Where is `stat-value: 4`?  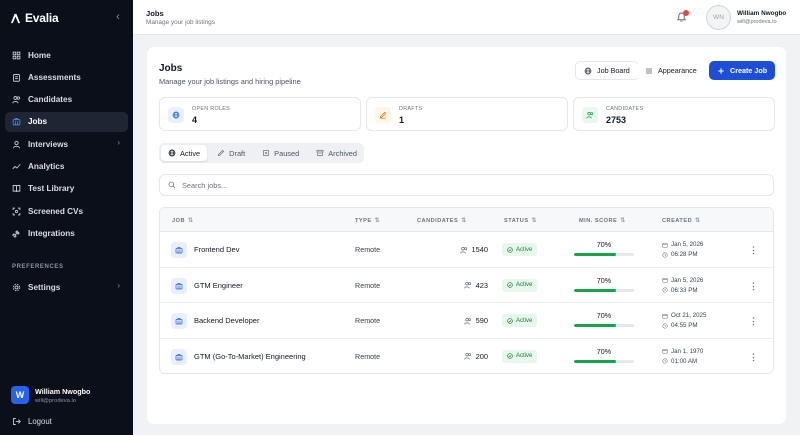
stat-value: 4 is located at coordinates (195, 120).